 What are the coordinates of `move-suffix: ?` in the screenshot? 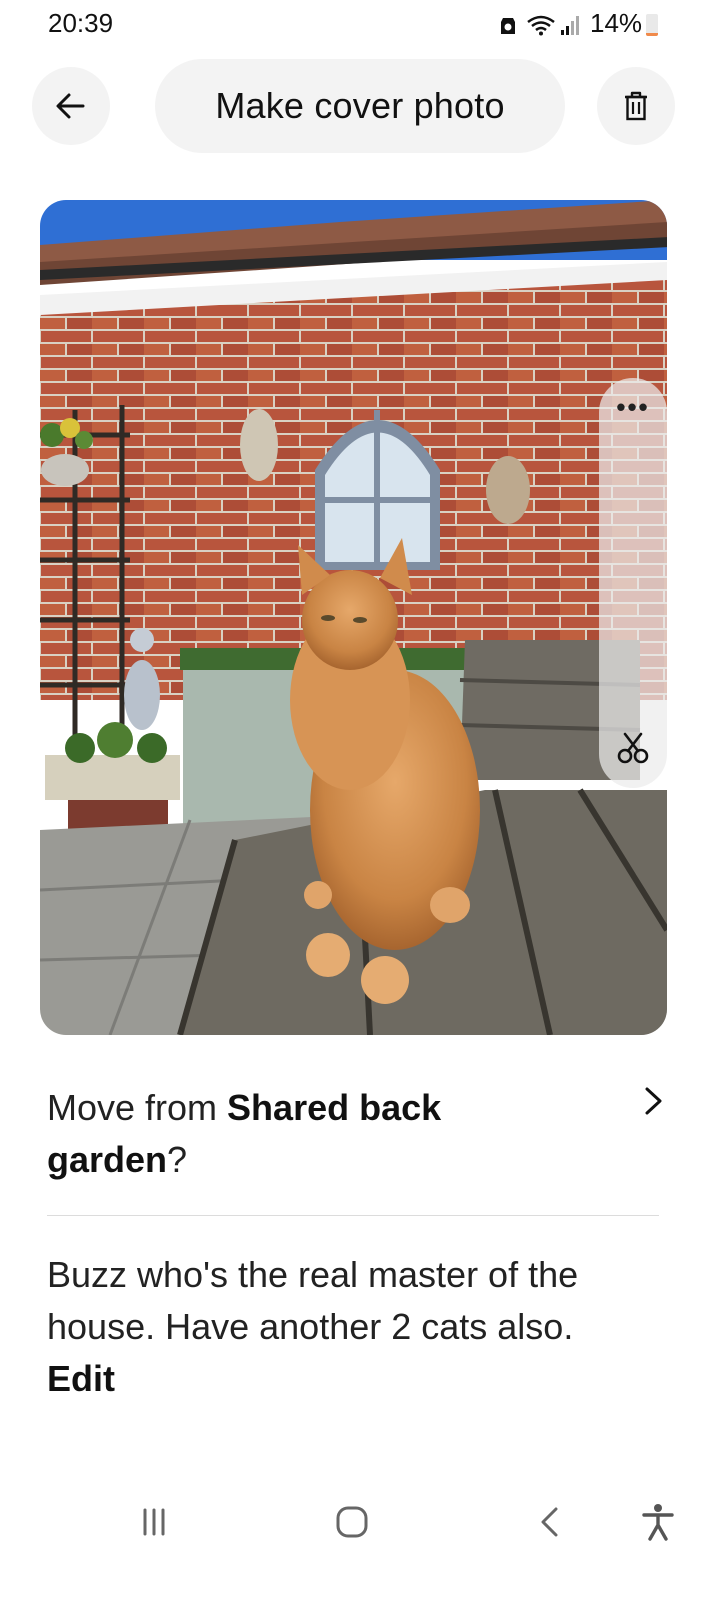 It's located at (177, 1159).